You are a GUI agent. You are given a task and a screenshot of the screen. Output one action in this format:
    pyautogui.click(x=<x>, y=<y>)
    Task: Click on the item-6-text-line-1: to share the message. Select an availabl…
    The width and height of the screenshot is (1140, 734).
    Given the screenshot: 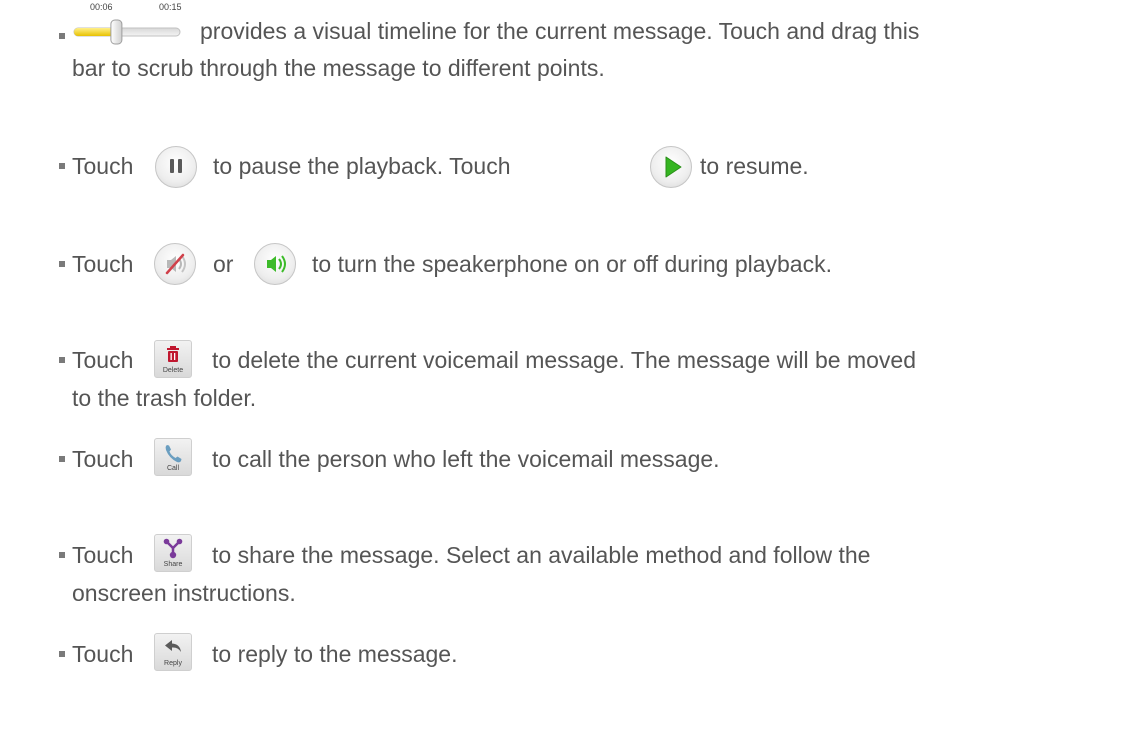 What is the action you would take?
    pyautogui.click(x=541, y=555)
    